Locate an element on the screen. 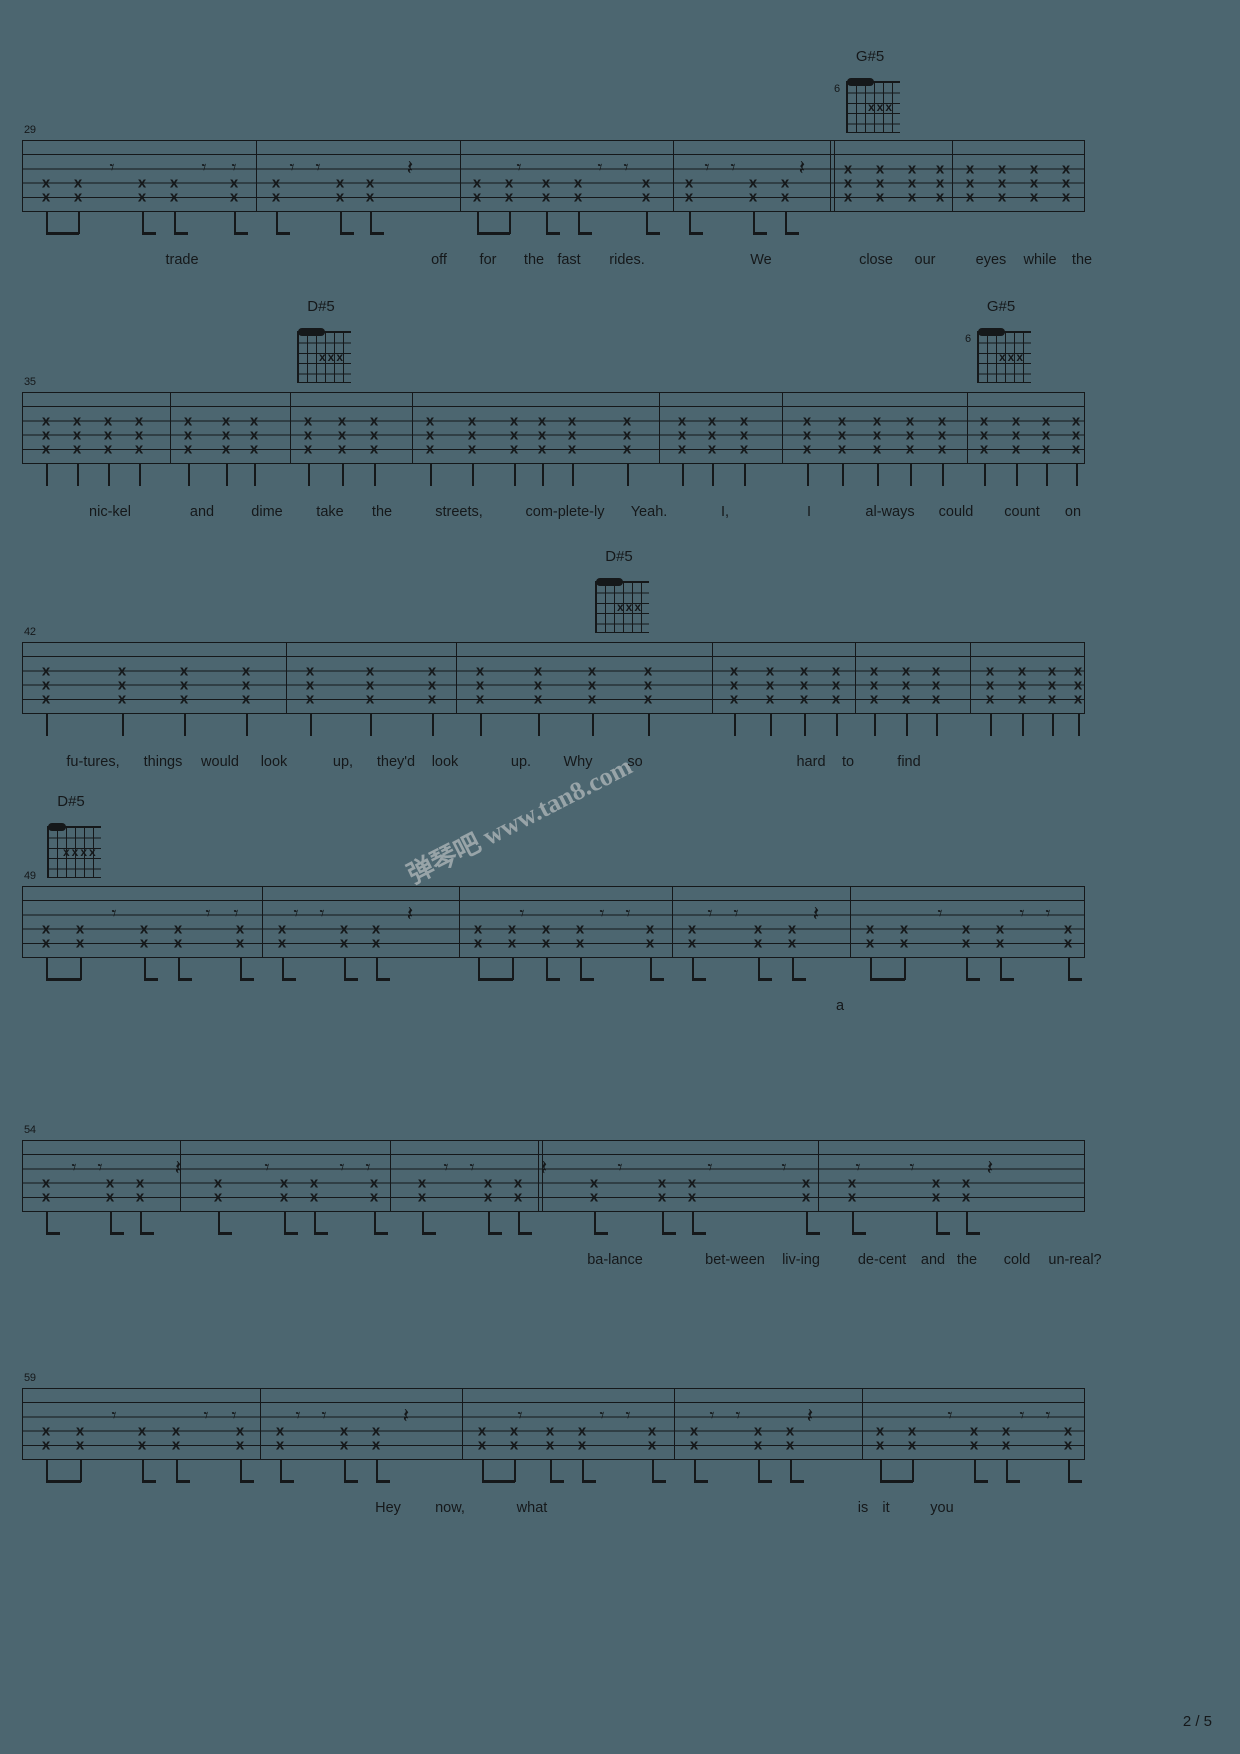 This screenshot has width=1240, height=1754. lyric-word: hard is located at coordinates (811, 762).